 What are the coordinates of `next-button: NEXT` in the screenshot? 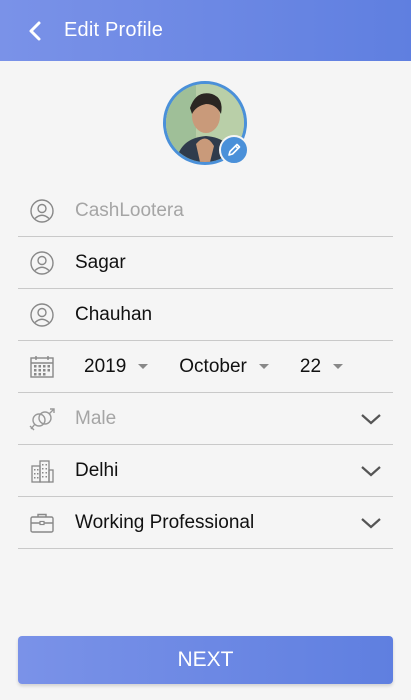 It's located at (205, 660).